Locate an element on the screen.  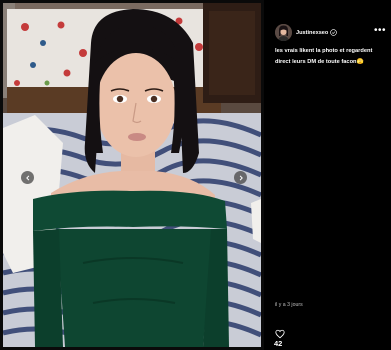
chevron-left-icon is located at coordinates (27, 177).